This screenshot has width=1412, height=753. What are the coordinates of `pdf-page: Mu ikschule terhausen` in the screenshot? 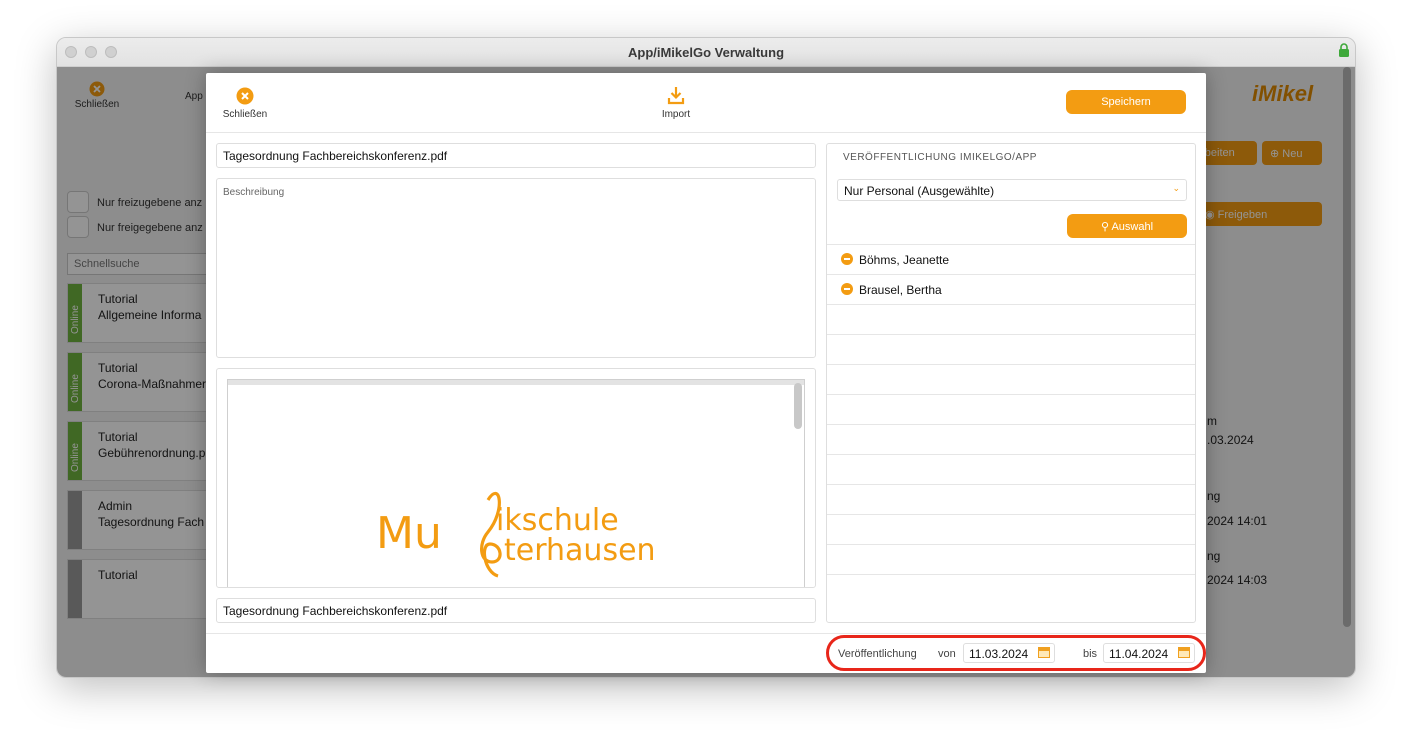 It's located at (516, 483).